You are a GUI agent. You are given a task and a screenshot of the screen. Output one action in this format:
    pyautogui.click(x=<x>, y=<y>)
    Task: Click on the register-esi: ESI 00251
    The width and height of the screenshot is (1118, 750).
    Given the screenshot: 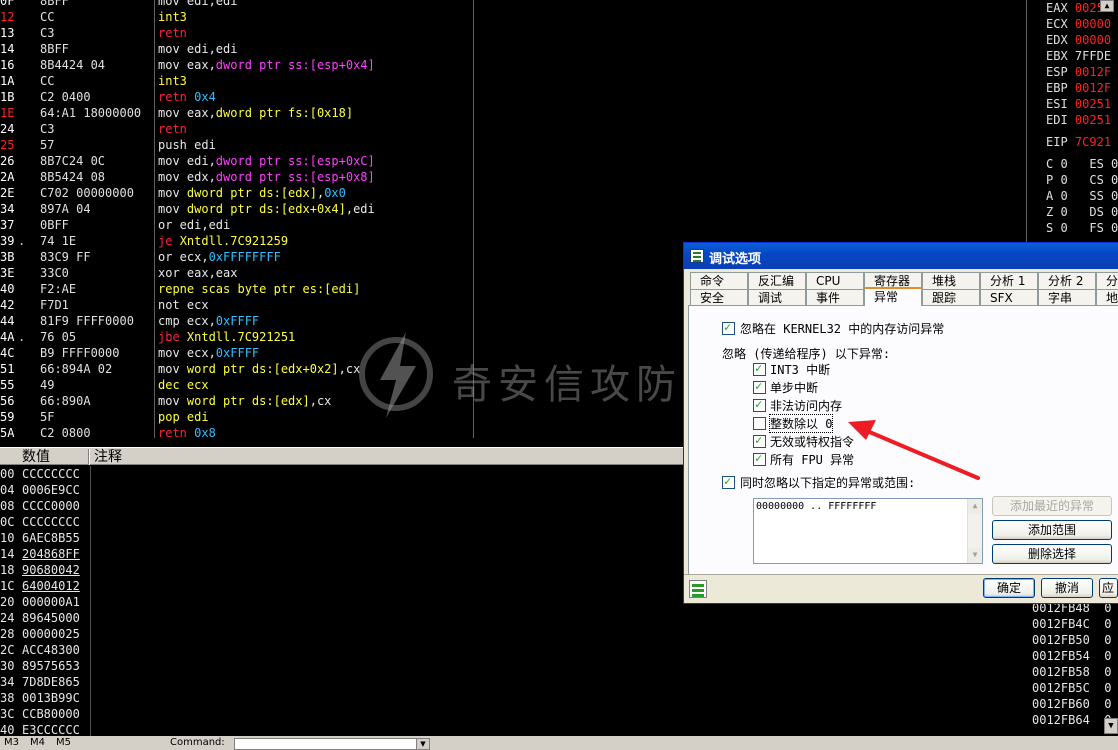 What is the action you would take?
    pyautogui.click(x=1074, y=104)
    